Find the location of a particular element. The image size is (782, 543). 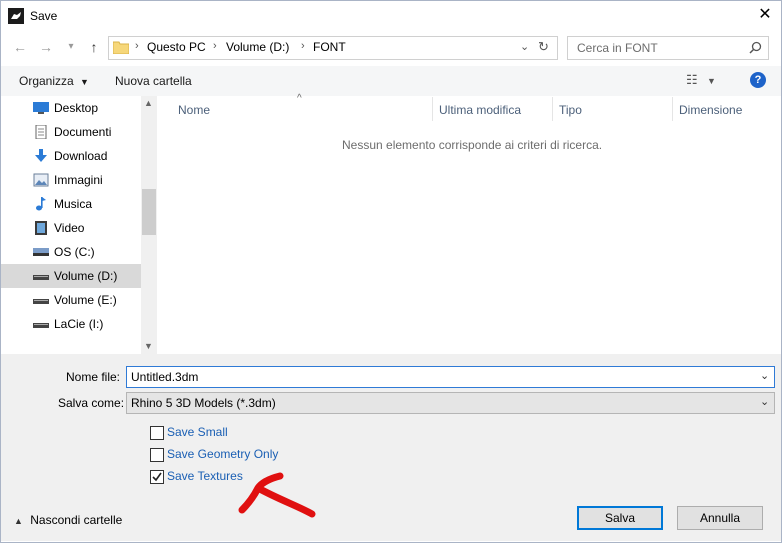

filename-value: Untitled.3dm is located at coordinates (165, 377).